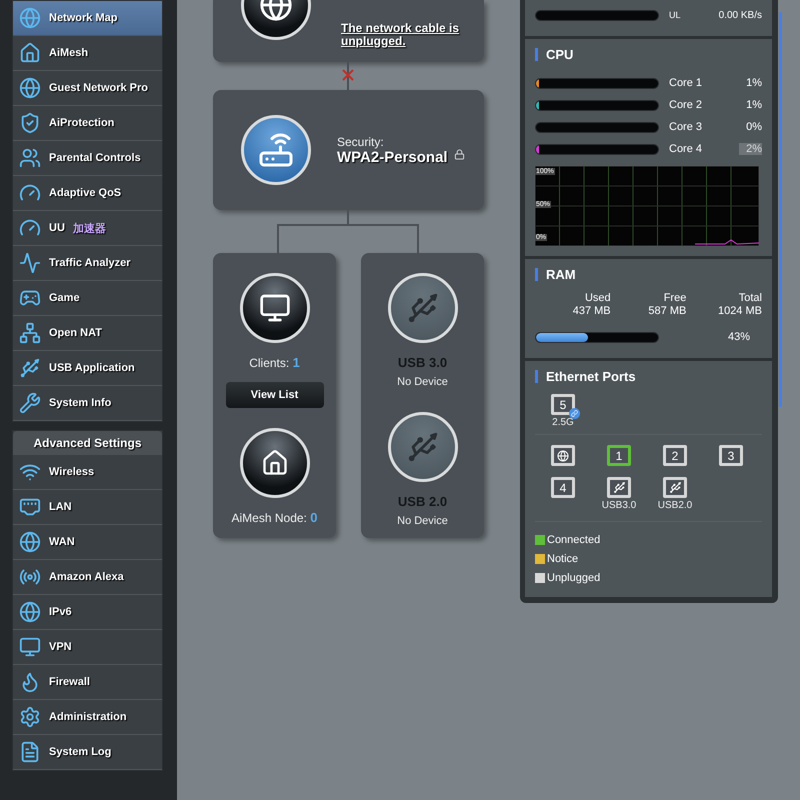 The image size is (800, 800). Describe the element at coordinates (423, 501) in the screenshot. I see `usb-title: USB 2.0` at that location.